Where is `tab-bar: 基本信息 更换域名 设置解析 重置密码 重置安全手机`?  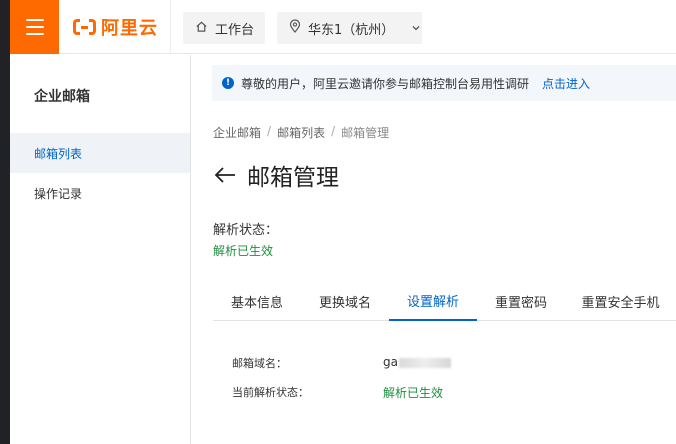 tab-bar: 基本信息 更换域名 设置解析 重置密码 重置安全手机 is located at coordinates (444, 301).